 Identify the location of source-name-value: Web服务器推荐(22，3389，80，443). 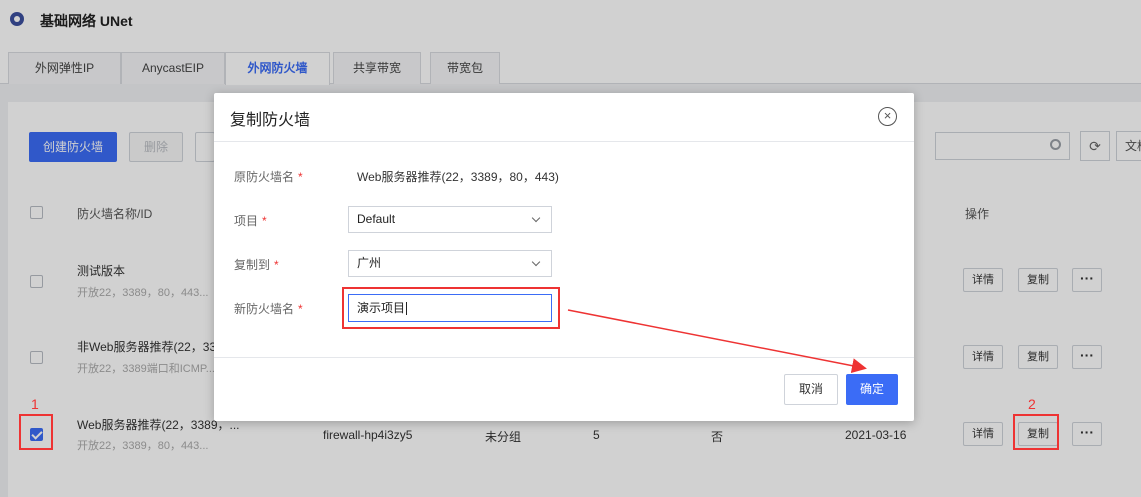
(458, 177).